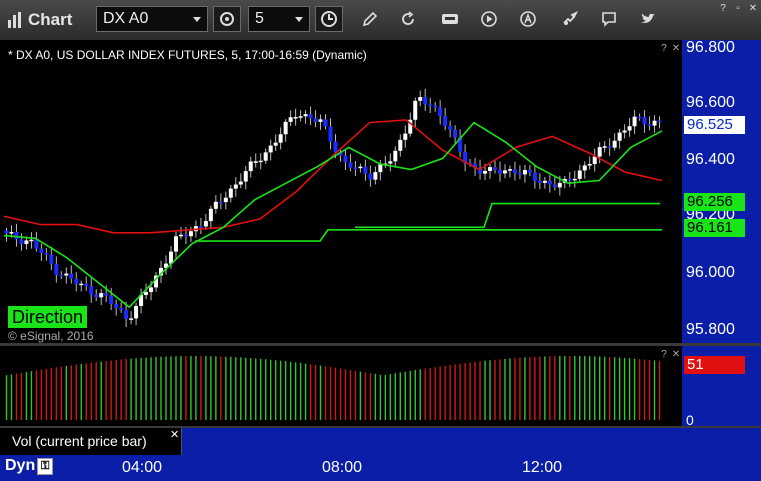 The height and width of the screenshot is (481, 761). Describe the element at coordinates (542, 467) in the screenshot. I see `time-tick-label: 12:00` at that location.